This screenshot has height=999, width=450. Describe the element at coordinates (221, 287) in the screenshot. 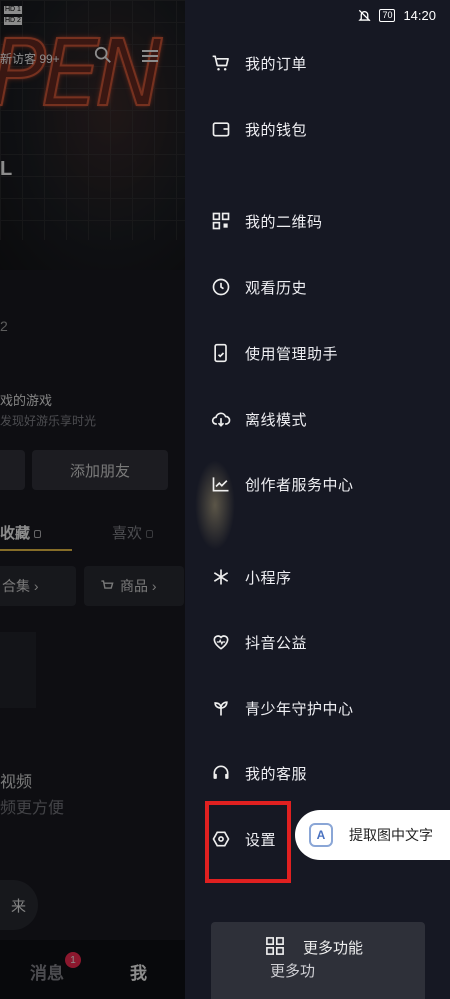

I see `clock-icon` at that location.